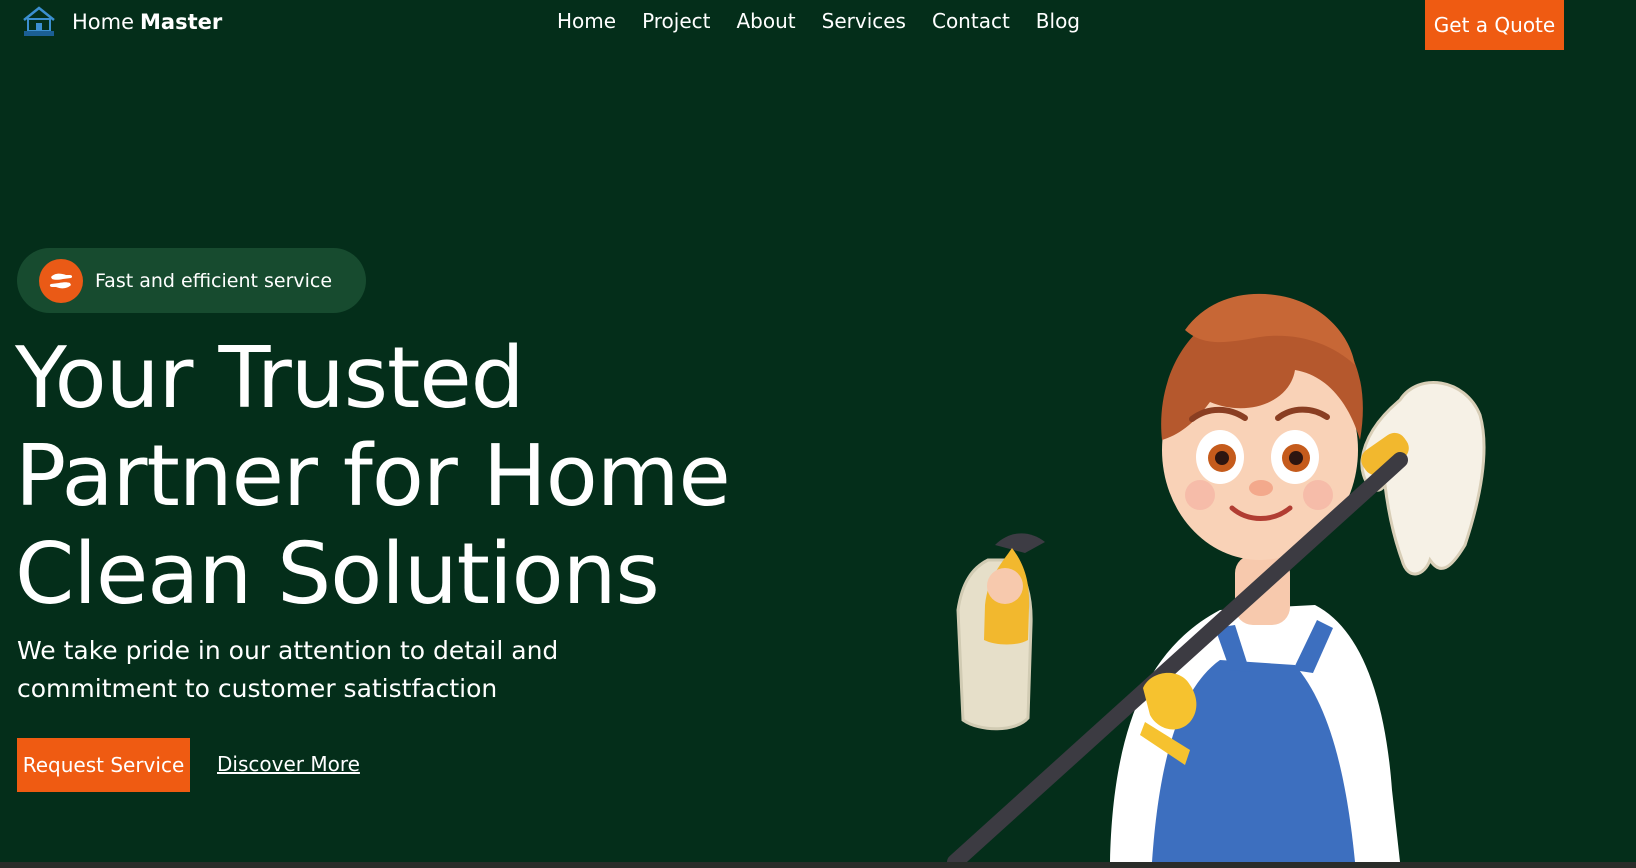 The width and height of the screenshot is (1636, 868). I want to click on nav-home: Home, so click(586, 21).